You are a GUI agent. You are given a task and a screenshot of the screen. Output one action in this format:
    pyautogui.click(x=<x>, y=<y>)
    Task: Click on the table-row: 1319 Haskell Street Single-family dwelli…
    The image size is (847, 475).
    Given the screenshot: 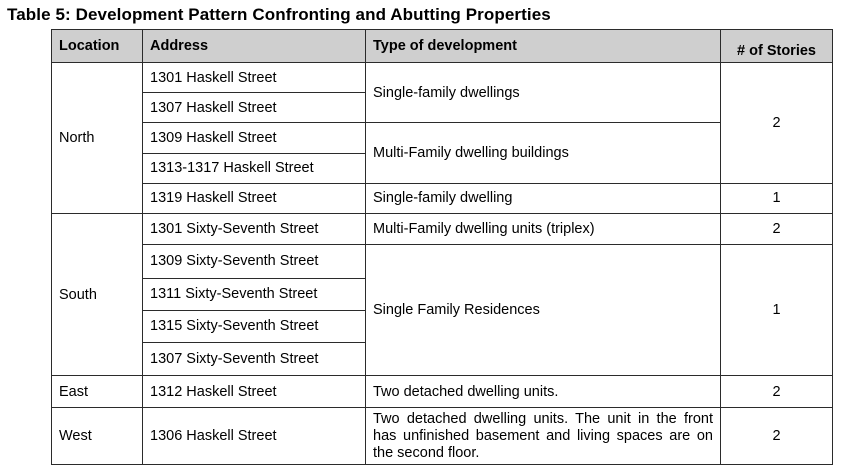 What is the action you would take?
    pyautogui.click(x=442, y=198)
    